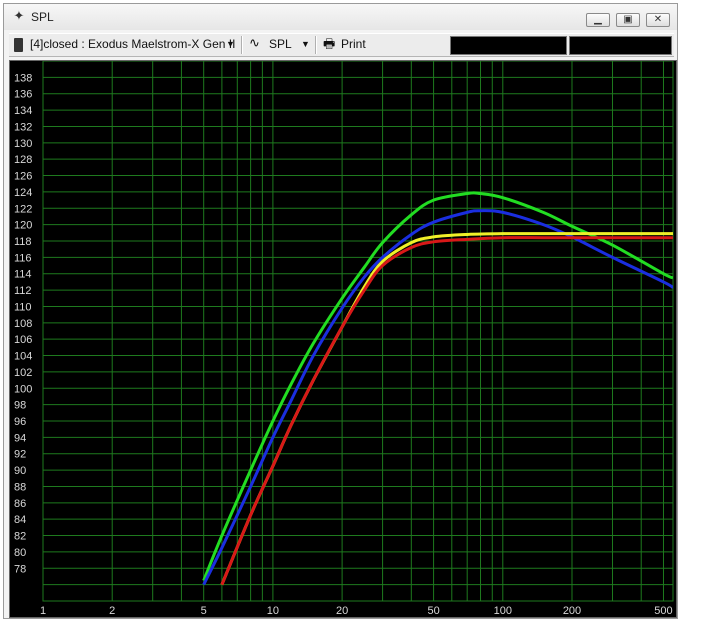  What do you see at coordinates (23, 258) in the screenshot?
I see `y-tick-label: 116` at bounding box center [23, 258].